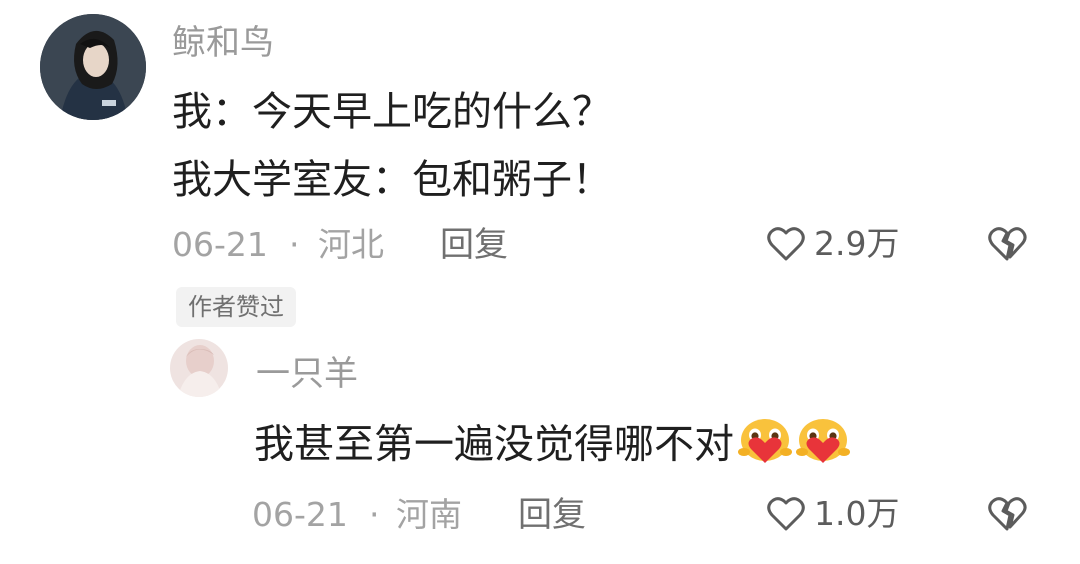 The height and width of the screenshot is (564, 1080). I want to click on comment-like-count: 2.9万, so click(857, 243).